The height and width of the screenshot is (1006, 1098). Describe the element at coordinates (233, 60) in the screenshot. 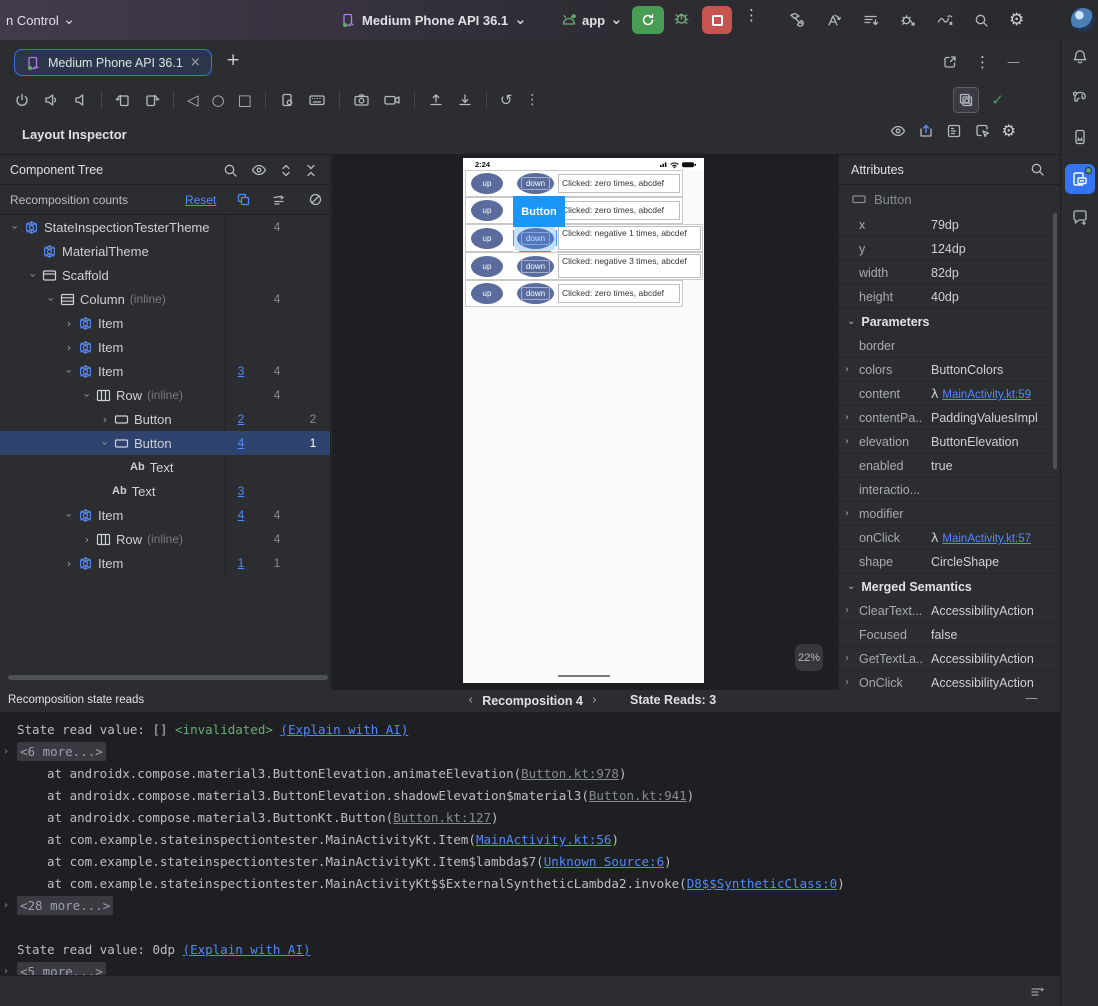

I see `add-tab-icon: +` at that location.